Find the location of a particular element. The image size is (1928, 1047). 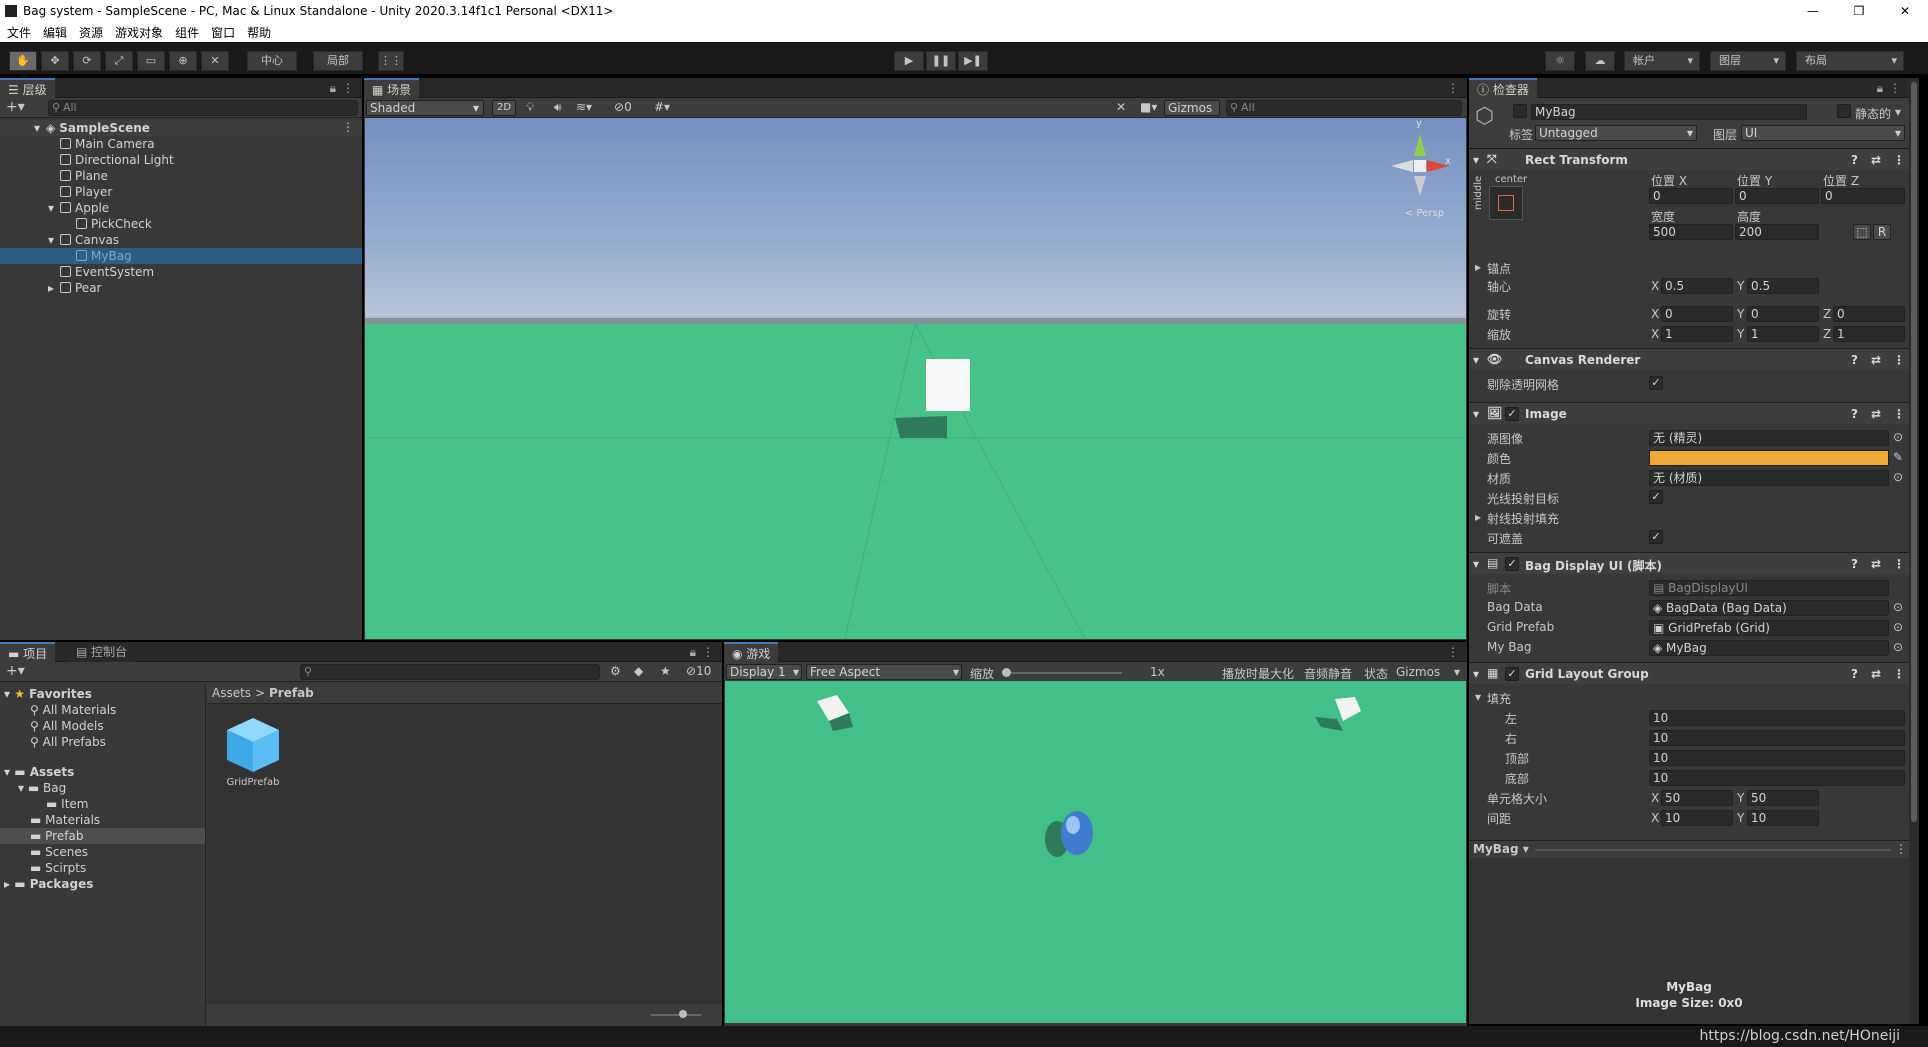

account-dropdown: 帐户 ▾ is located at coordinates (1662, 61).